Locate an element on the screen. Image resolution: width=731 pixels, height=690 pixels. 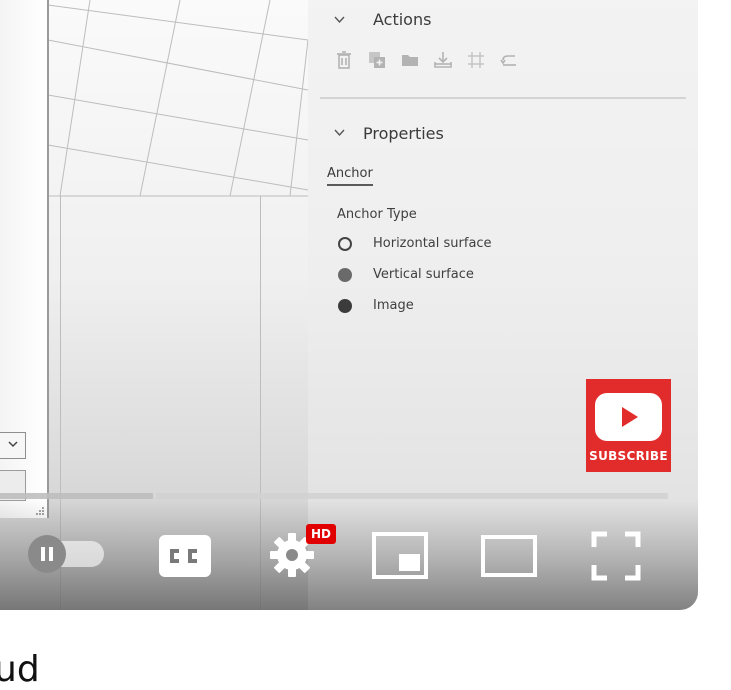
tab-anchor: Anchor is located at coordinates (350, 176).